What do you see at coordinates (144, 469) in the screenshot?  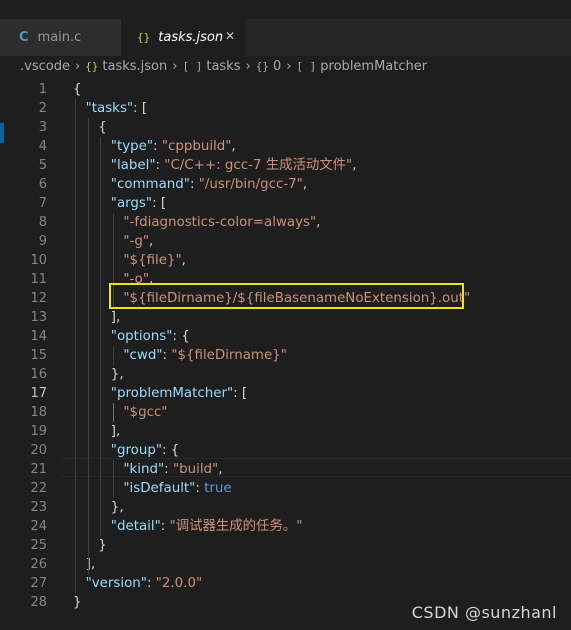 I see `code-token: "kind"` at bounding box center [144, 469].